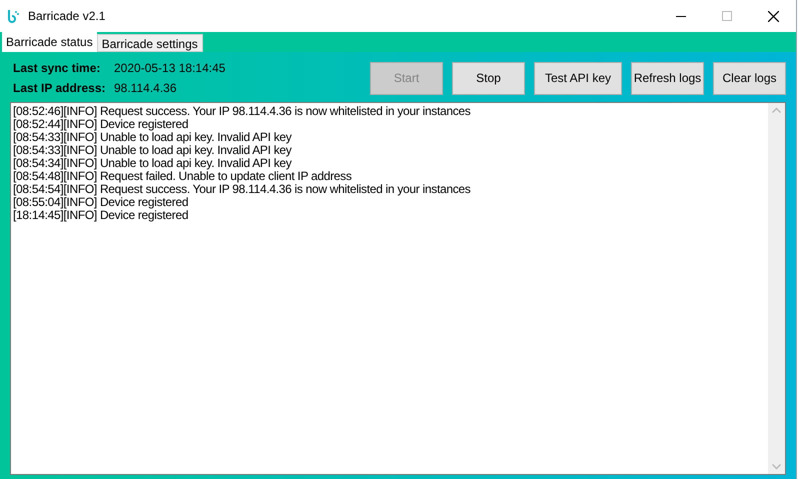 This screenshot has height=479, width=800. Describe the element at coordinates (749, 78) in the screenshot. I see `action-button: Clear logs` at that location.